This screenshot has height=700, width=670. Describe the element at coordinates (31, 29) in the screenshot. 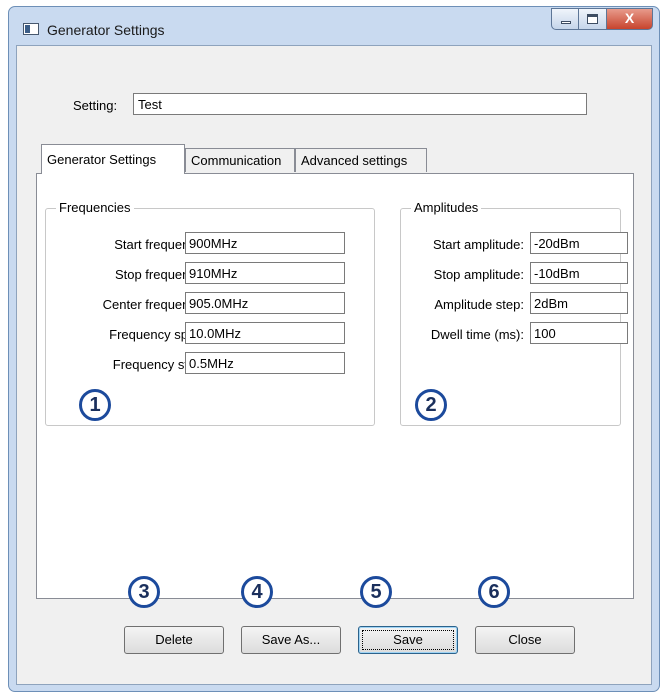

I see `window-icon` at that location.